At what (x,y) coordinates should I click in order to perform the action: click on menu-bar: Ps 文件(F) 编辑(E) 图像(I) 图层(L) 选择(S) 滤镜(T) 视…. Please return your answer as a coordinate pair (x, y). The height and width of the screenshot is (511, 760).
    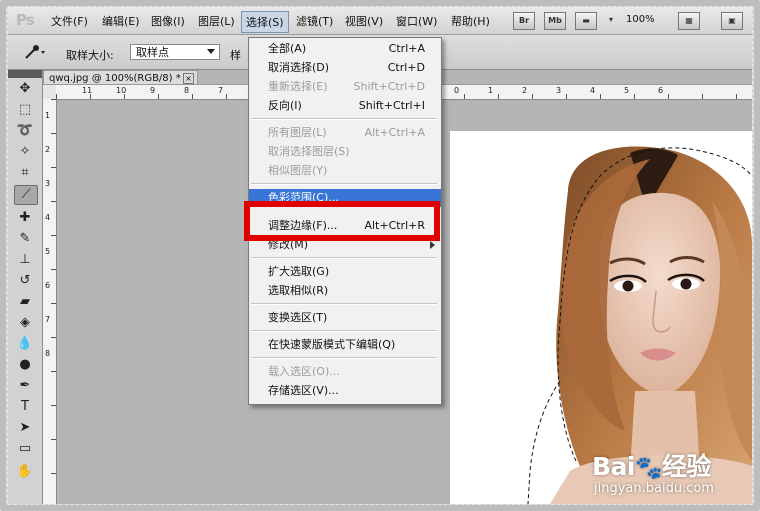
    Looking at the image, I should click on (380, 21).